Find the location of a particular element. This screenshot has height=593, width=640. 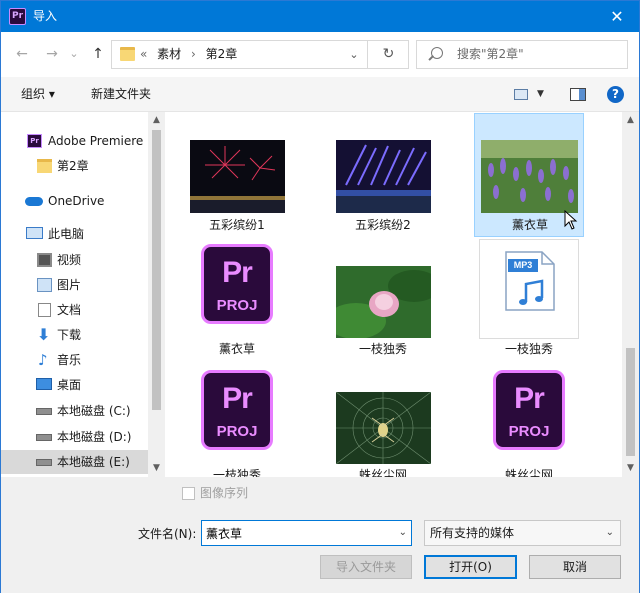

file-item-wucai1: 五彩缤纷1 is located at coordinates (237, 176).